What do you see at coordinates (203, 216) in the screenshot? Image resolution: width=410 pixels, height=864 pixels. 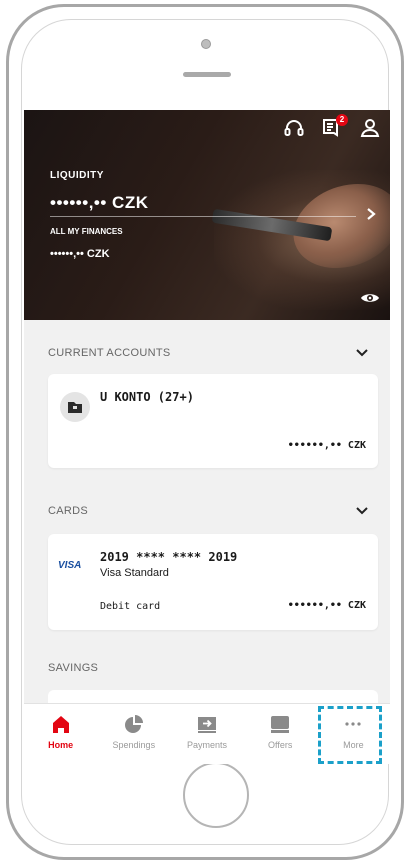 I see `banner-divider` at bounding box center [203, 216].